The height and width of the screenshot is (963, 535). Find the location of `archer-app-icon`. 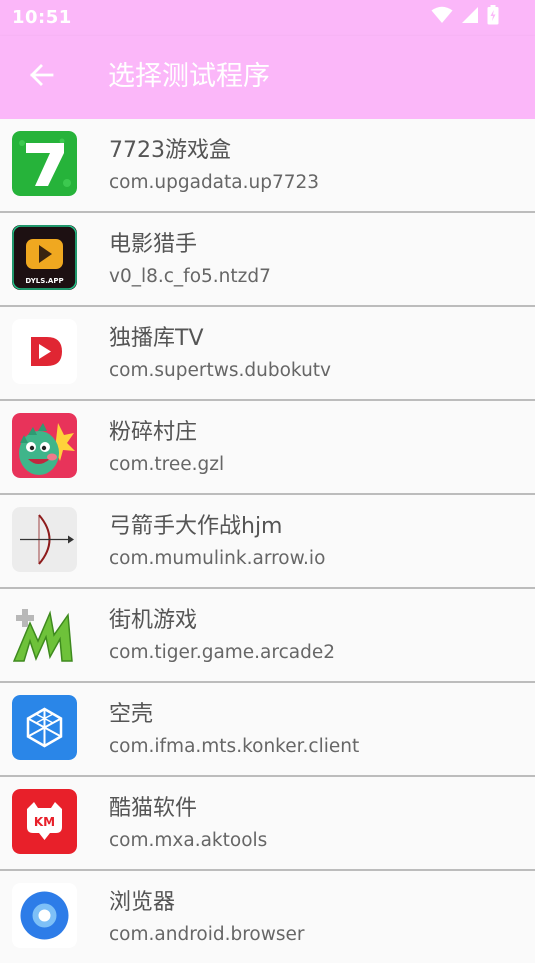

archer-app-icon is located at coordinates (44, 539).